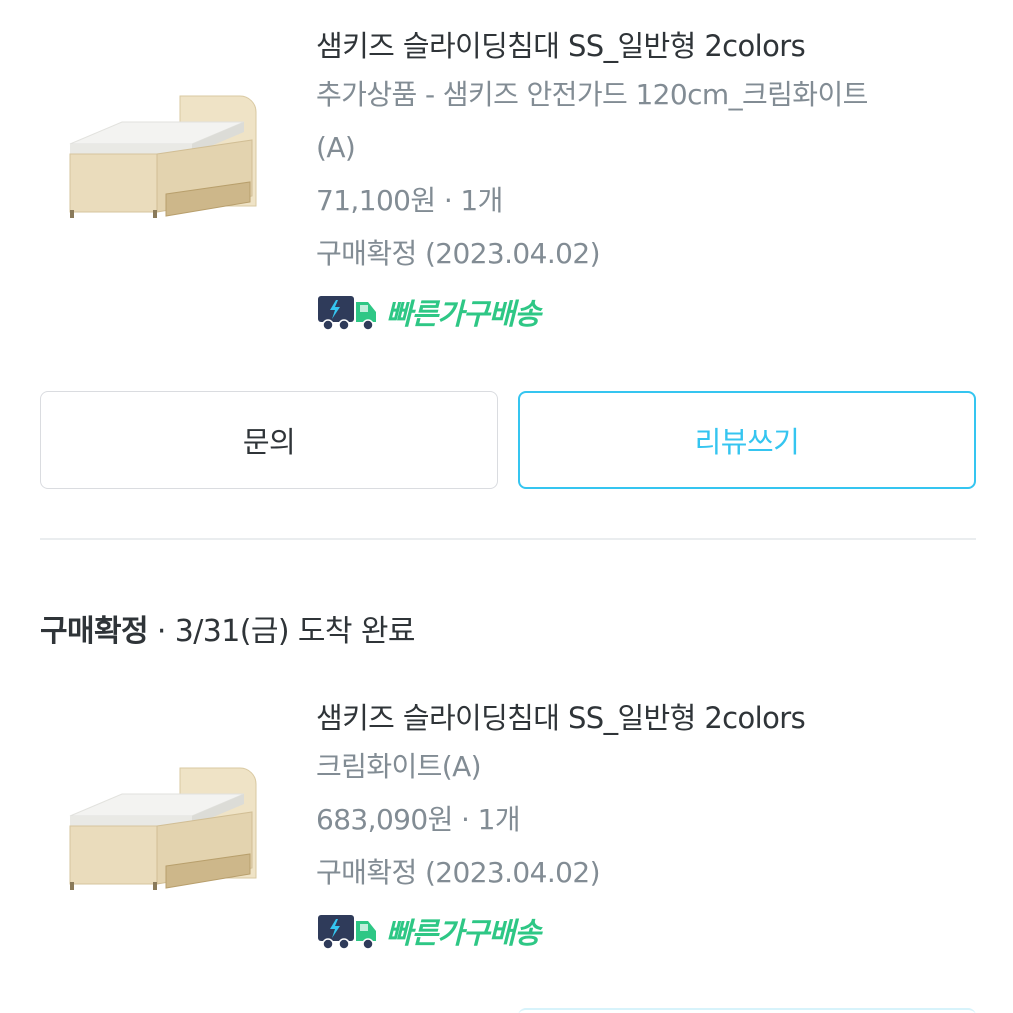  What do you see at coordinates (336, 147) in the screenshot?
I see `product-option-cont: (A)` at bounding box center [336, 147].